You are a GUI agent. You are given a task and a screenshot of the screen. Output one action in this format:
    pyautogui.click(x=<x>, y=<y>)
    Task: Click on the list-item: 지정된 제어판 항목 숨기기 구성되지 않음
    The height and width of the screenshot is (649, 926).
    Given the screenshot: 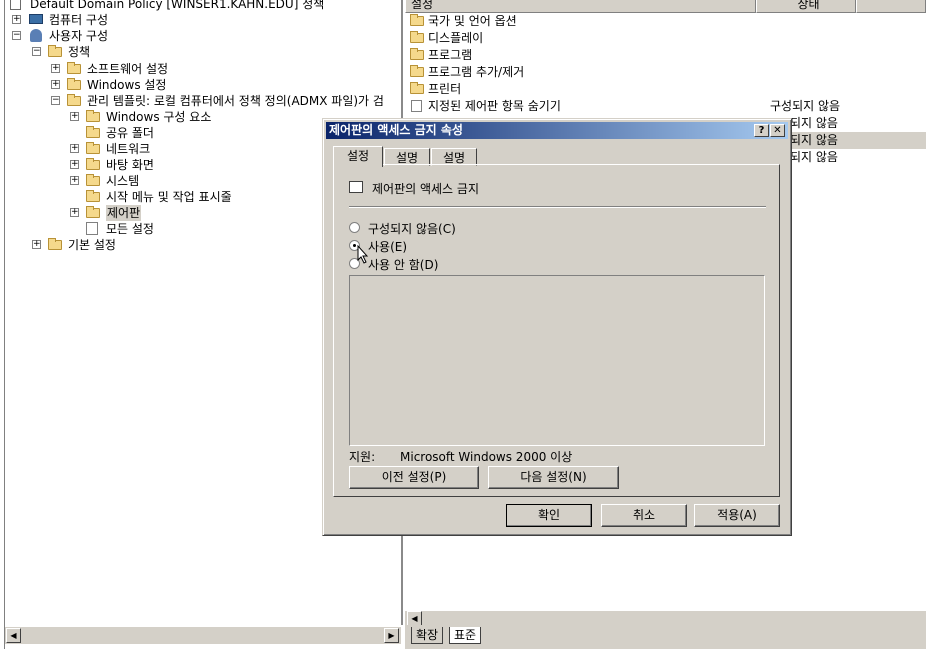 What is the action you would take?
    pyautogui.click(x=663, y=106)
    